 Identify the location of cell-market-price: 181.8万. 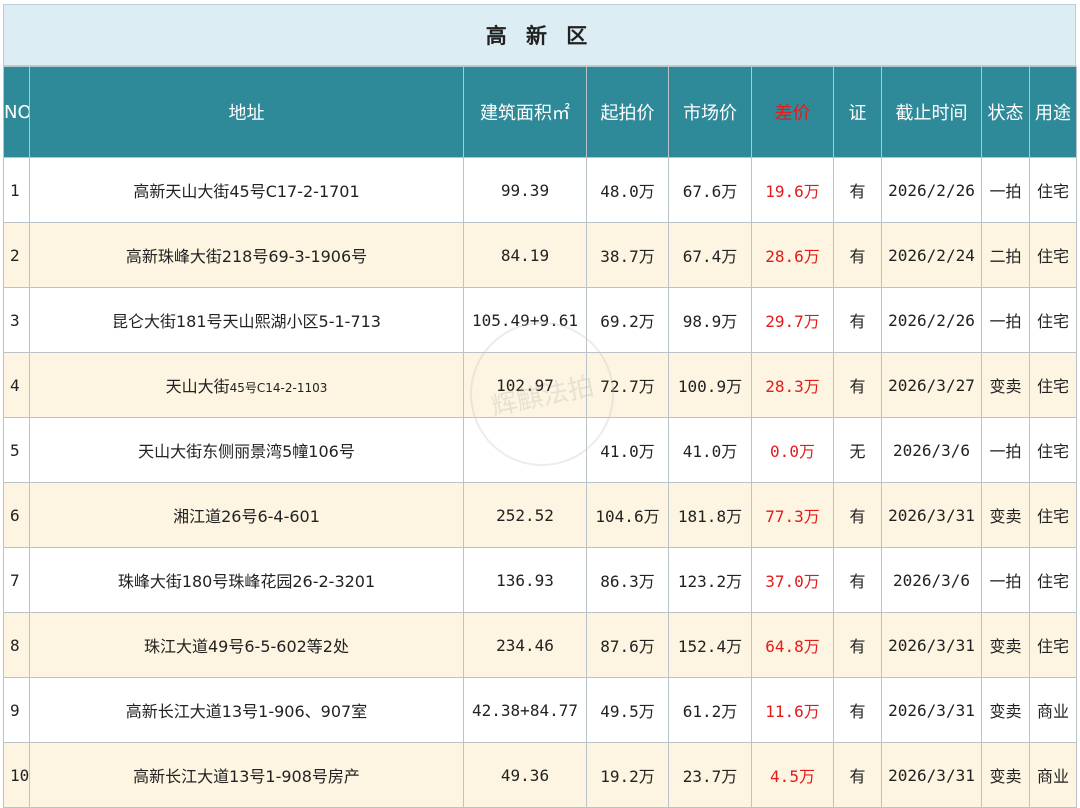
(710, 515).